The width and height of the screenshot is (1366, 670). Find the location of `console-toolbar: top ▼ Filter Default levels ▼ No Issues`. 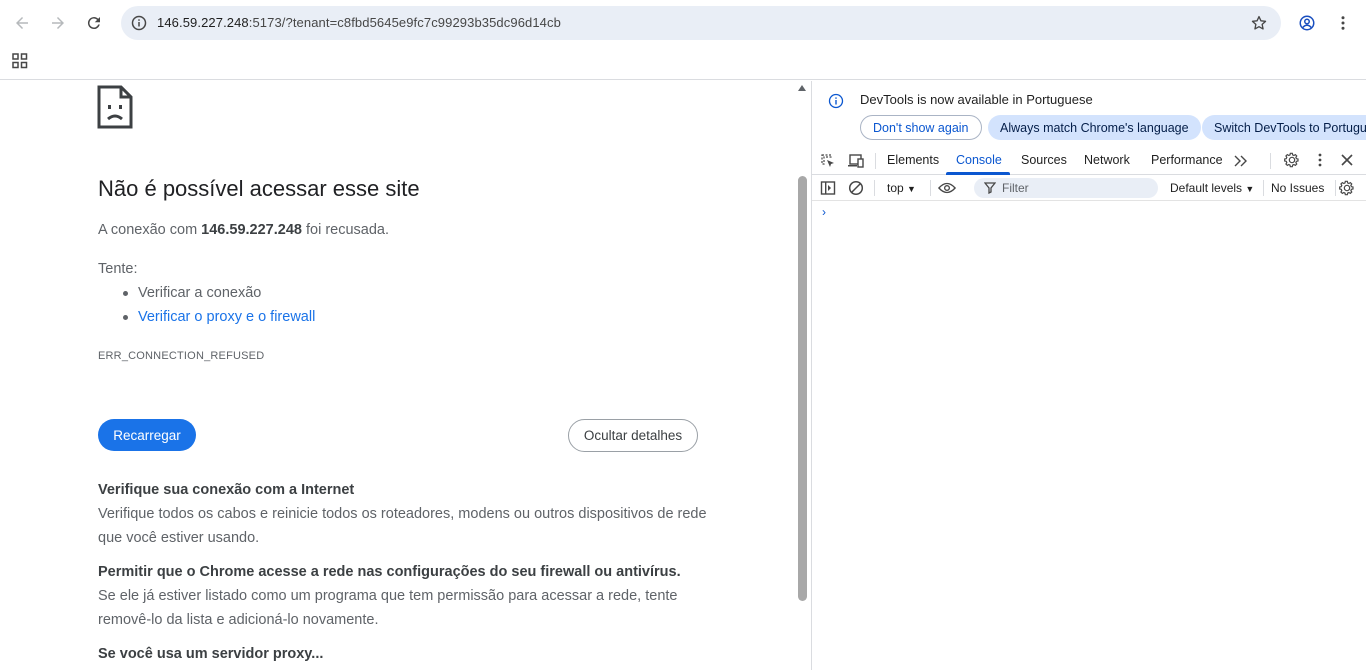

console-toolbar: top ▼ Filter Default levels ▼ No Issues is located at coordinates (1089, 188).